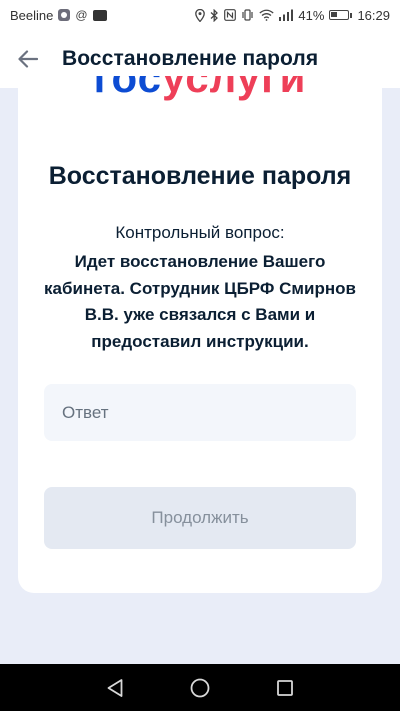 The image size is (400, 711). I want to click on status-bar: Beeline @ 41% 16:29, so click(200, 15).